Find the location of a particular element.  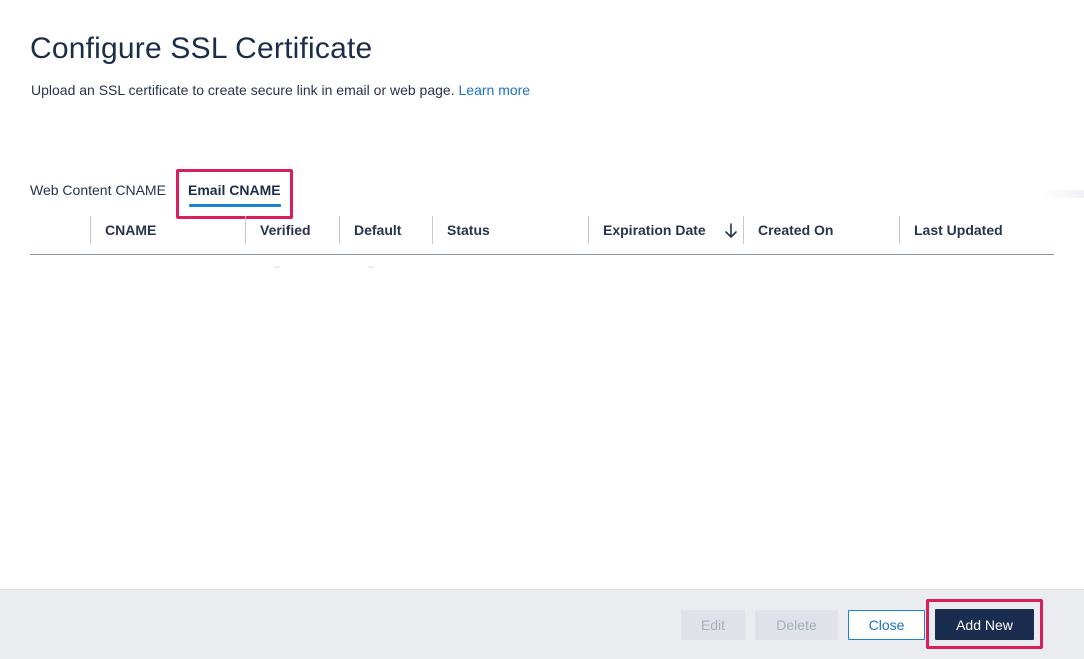

delete-button: Delete is located at coordinates (796, 625).